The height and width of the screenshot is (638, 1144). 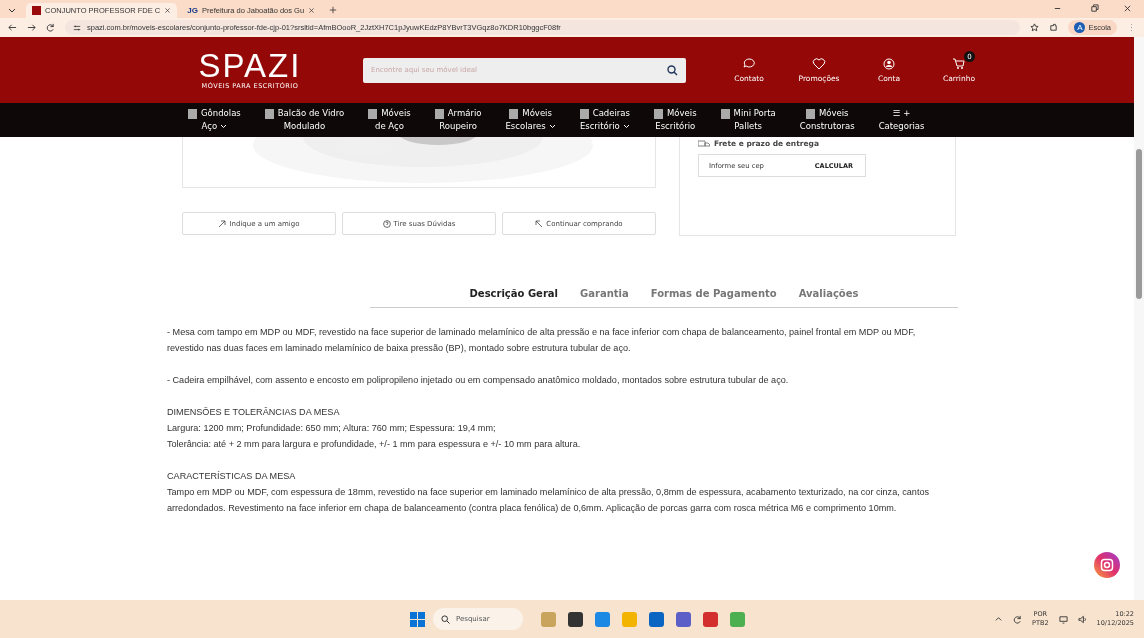 What do you see at coordinates (713, 293) in the screenshot?
I see `description-tab: Formas de Pagamento` at bounding box center [713, 293].